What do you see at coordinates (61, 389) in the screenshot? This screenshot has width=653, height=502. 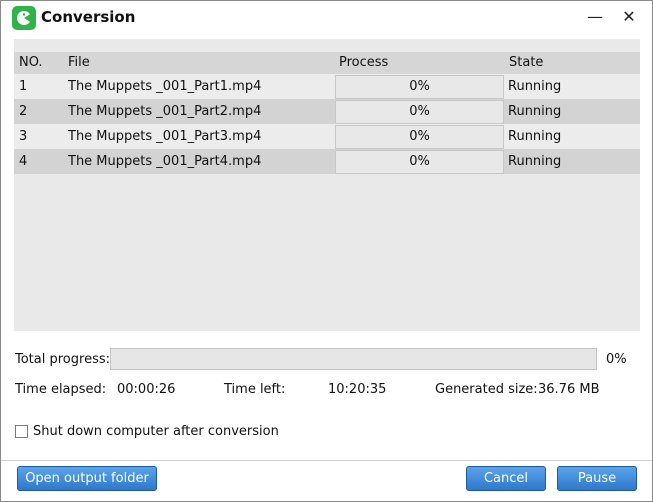 I see `time-elapsed-label: Time elapsed:` at bounding box center [61, 389].